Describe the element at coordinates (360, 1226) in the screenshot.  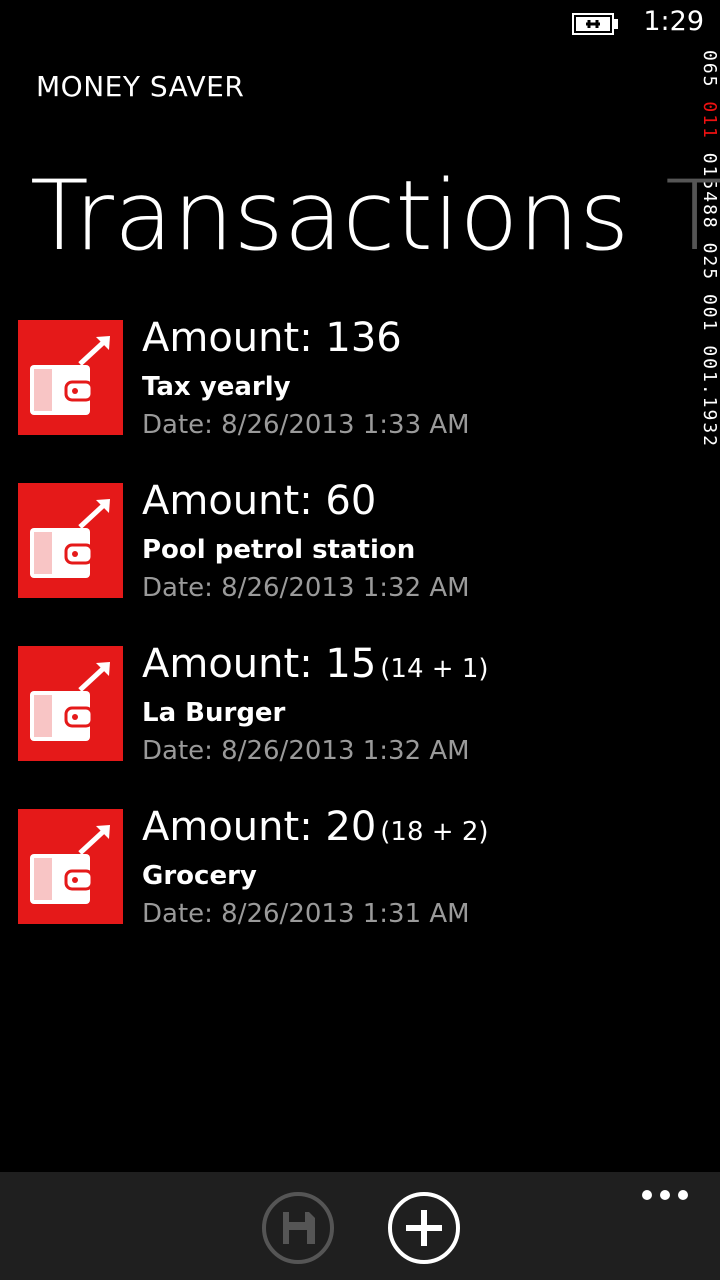
I see `application-bar` at that location.